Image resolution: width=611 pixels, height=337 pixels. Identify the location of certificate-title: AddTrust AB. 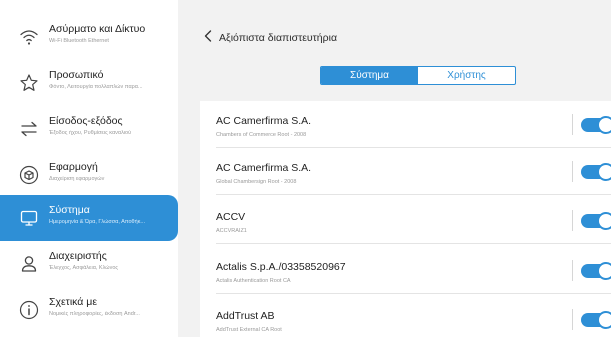
(245, 316).